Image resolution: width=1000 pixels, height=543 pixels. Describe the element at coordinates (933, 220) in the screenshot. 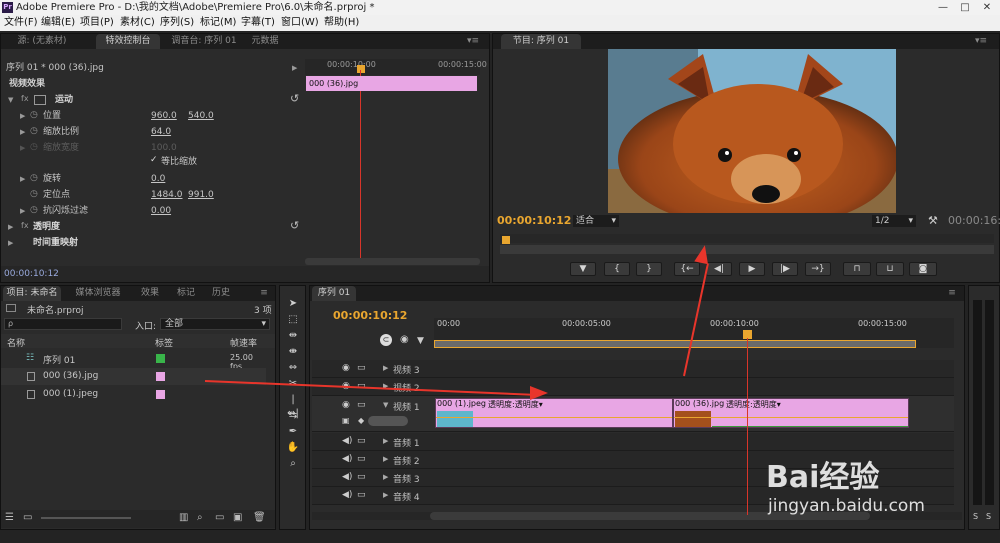

I see `wrench-icon: ⚒` at that location.